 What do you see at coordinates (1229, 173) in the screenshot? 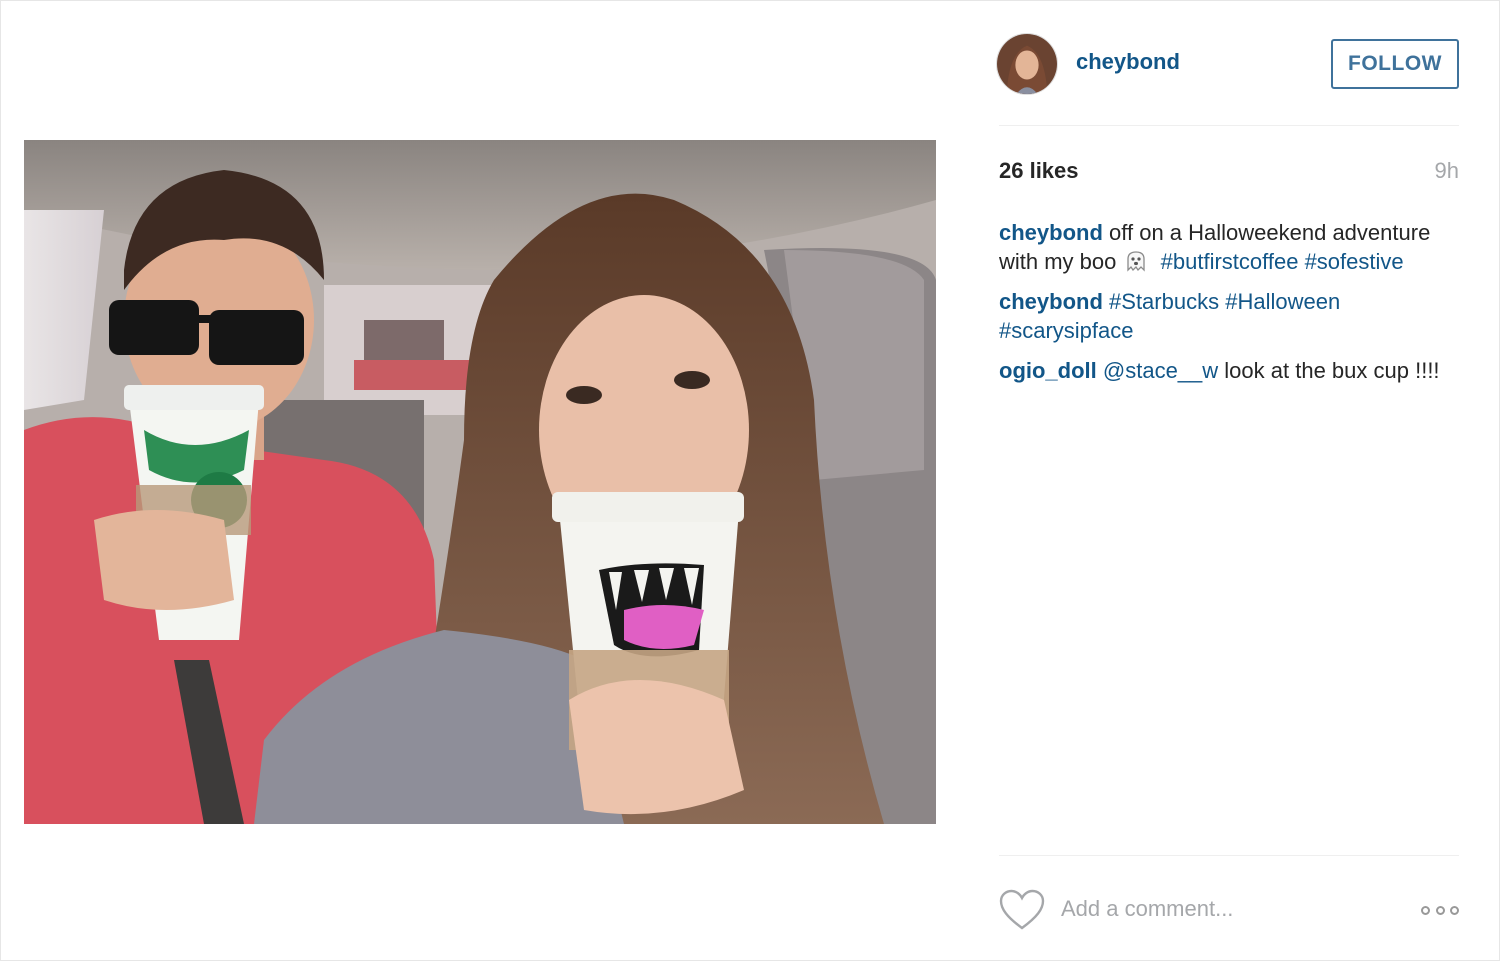
I see `post-stats: 26 likes 9h` at bounding box center [1229, 173].